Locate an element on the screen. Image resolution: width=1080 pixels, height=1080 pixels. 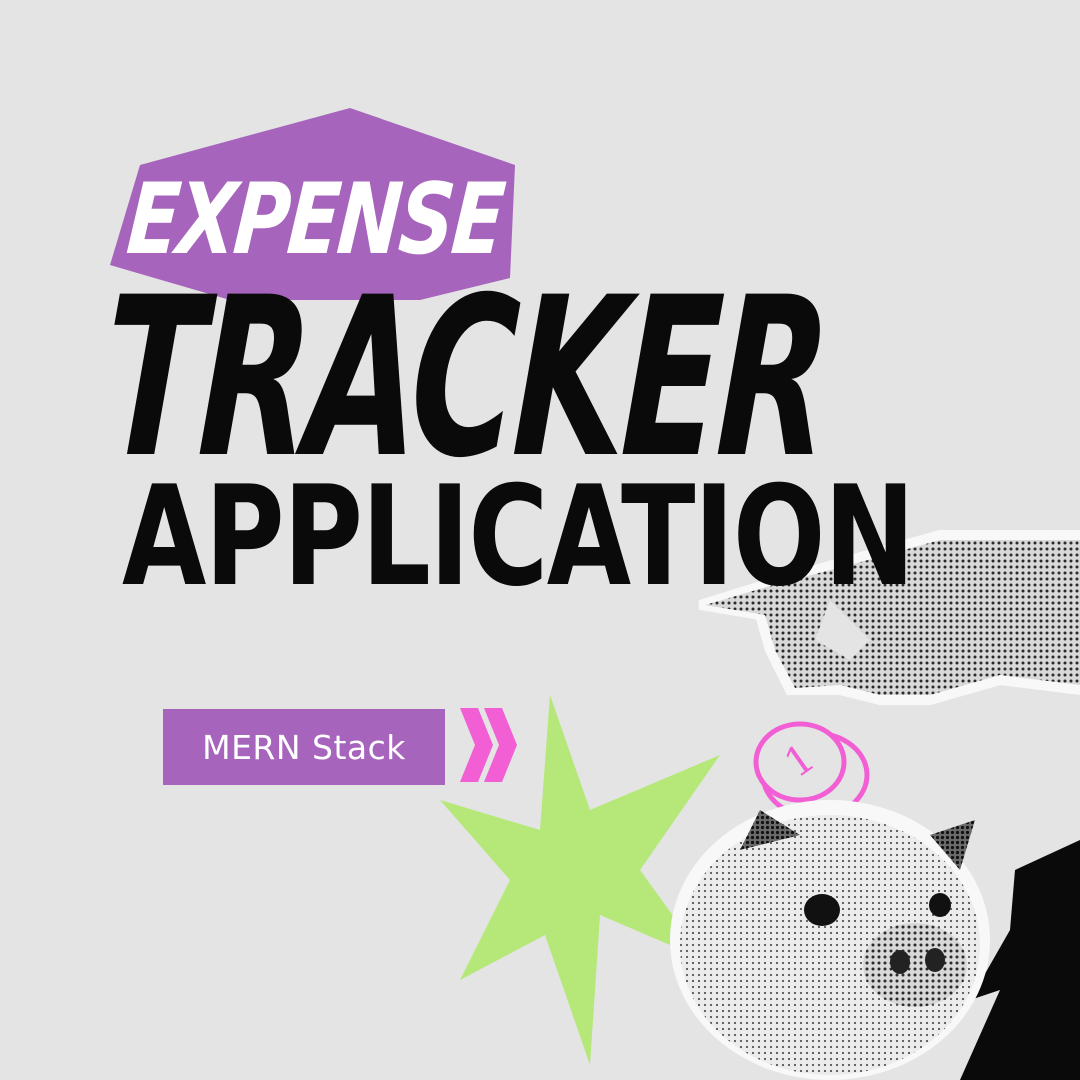
piggy-bank-illustration is located at coordinates (830, 940).